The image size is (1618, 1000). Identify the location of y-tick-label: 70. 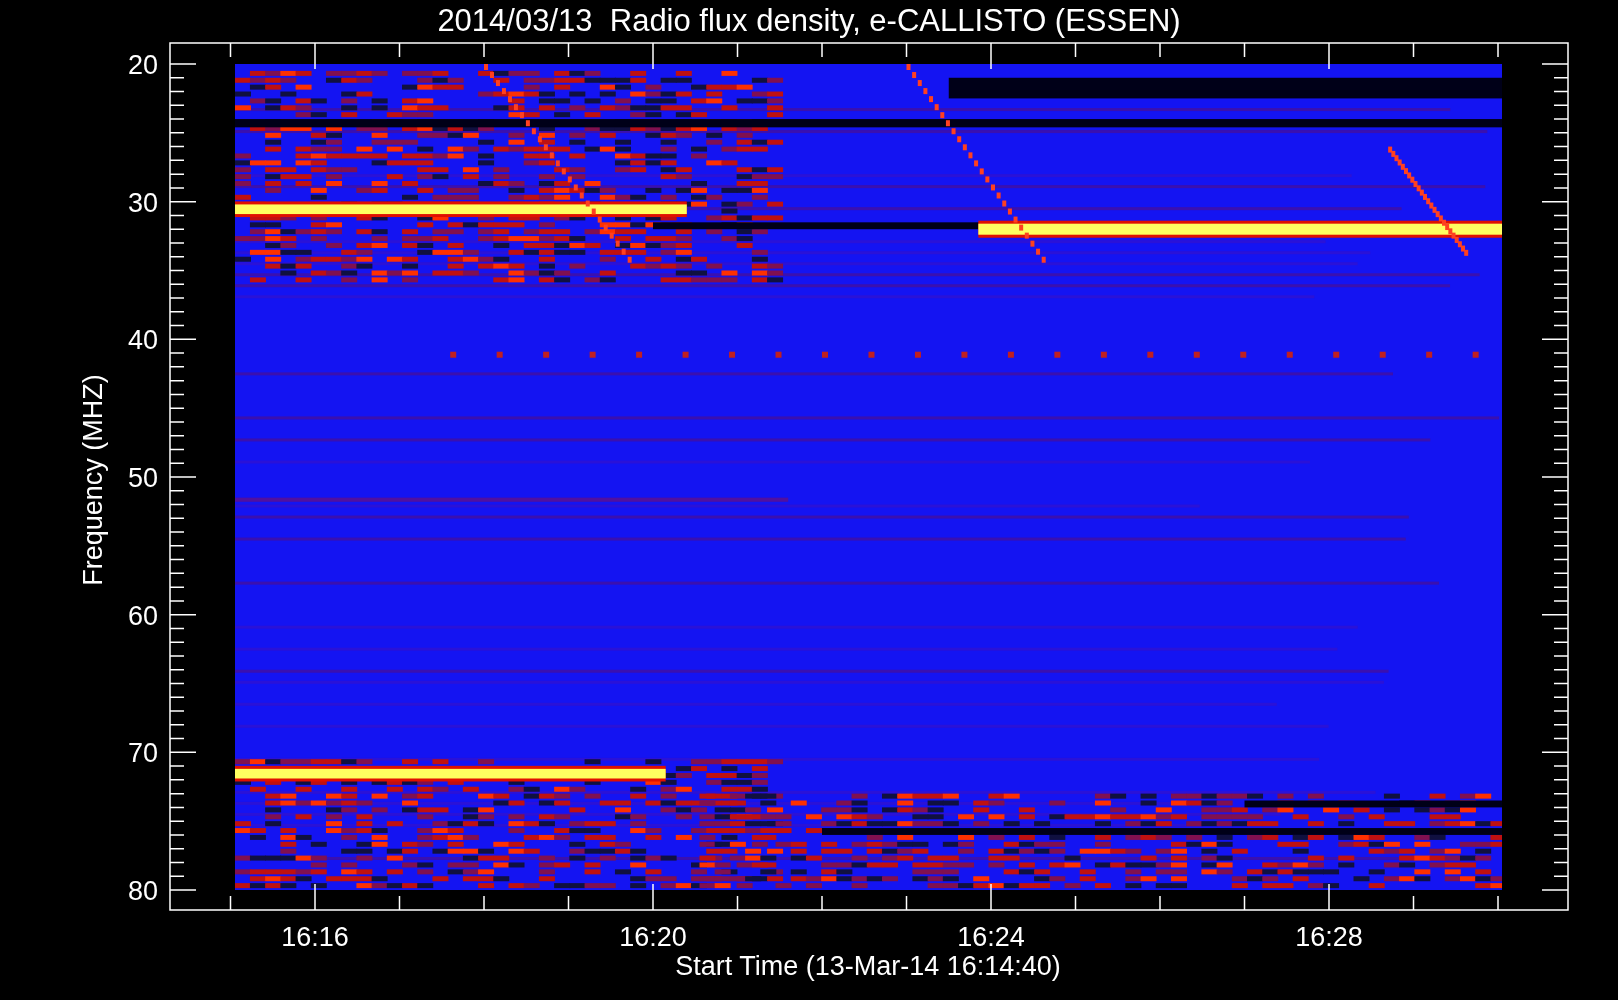
(142, 753).